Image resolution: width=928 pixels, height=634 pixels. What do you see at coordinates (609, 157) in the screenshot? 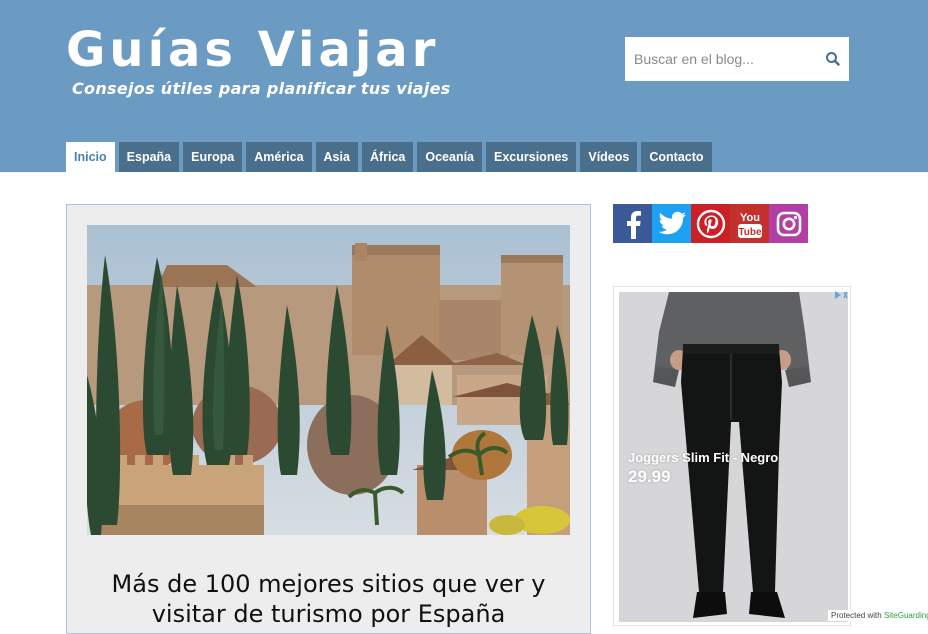
I see `nav-item-videos: Vídeos` at bounding box center [609, 157].